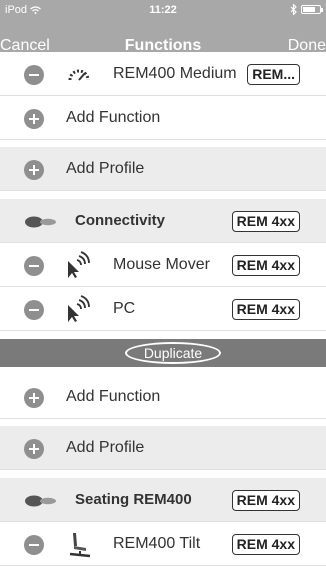 This screenshot has height=566, width=326. What do you see at coordinates (157, 543) in the screenshot?
I see `function-label: REM400 Tilt` at bounding box center [157, 543].